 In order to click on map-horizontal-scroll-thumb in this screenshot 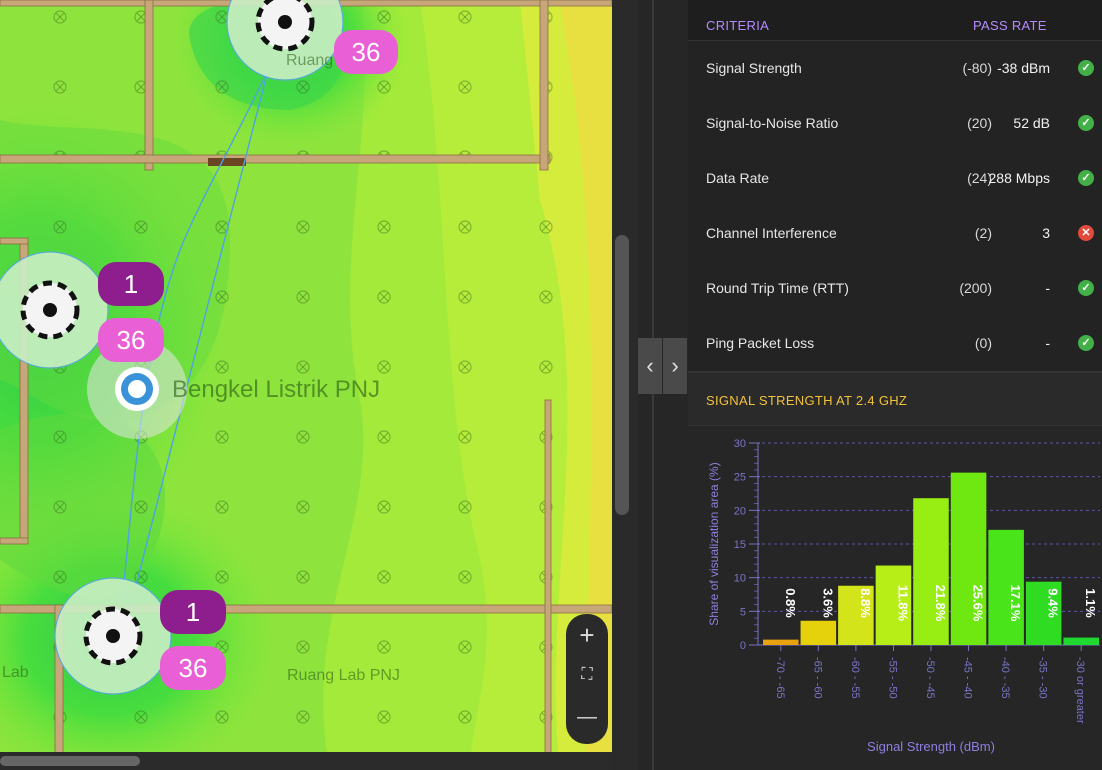, I will do `click(70, 761)`.